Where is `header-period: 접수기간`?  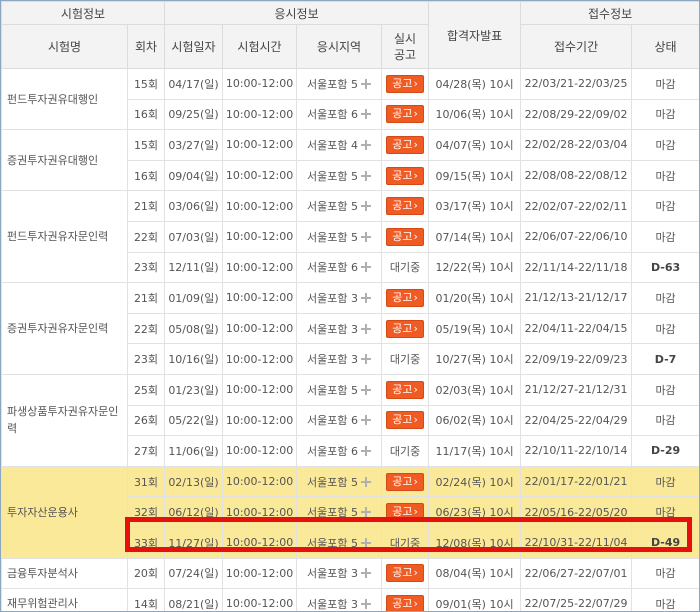
header-period: 접수기간 is located at coordinates (576, 46).